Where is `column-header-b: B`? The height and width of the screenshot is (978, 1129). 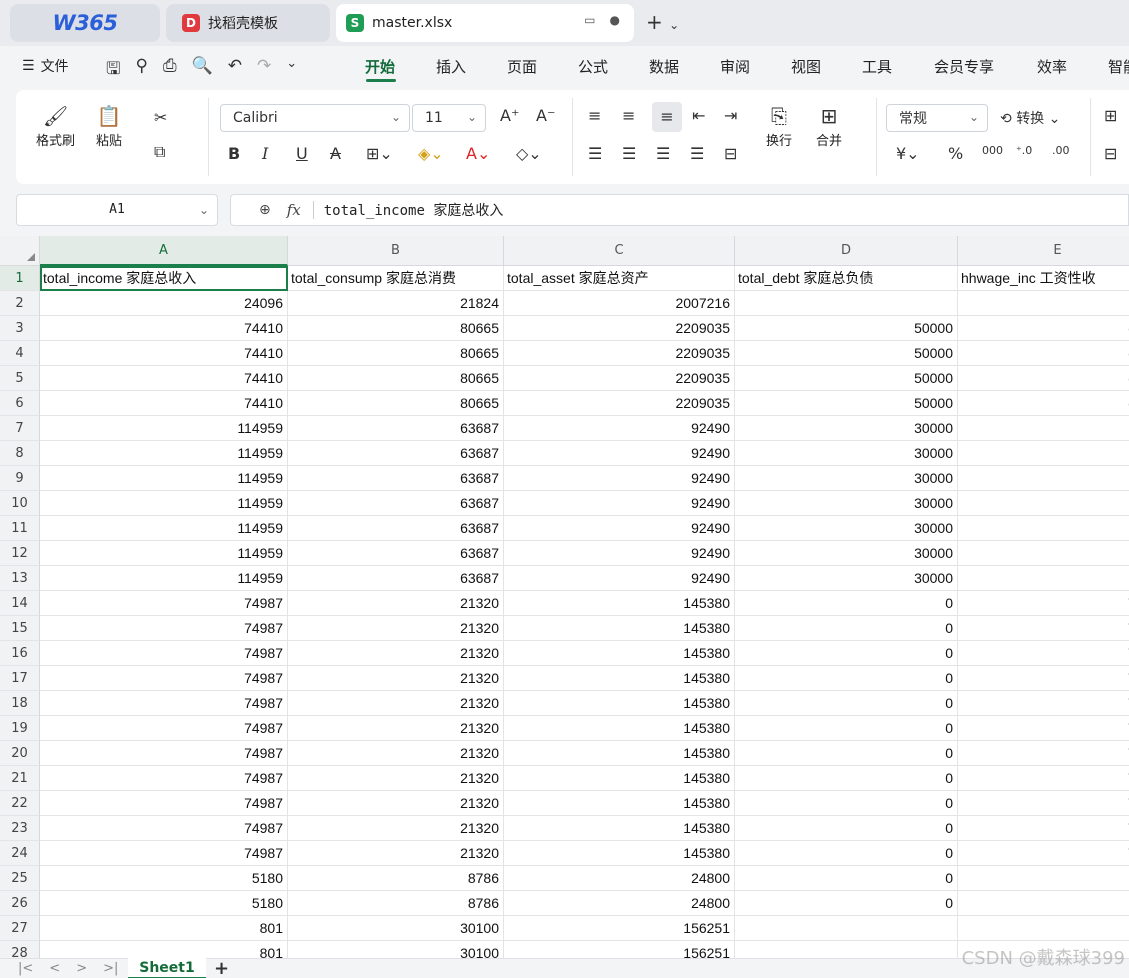
column-header-b: B is located at coordinates (396, 251).